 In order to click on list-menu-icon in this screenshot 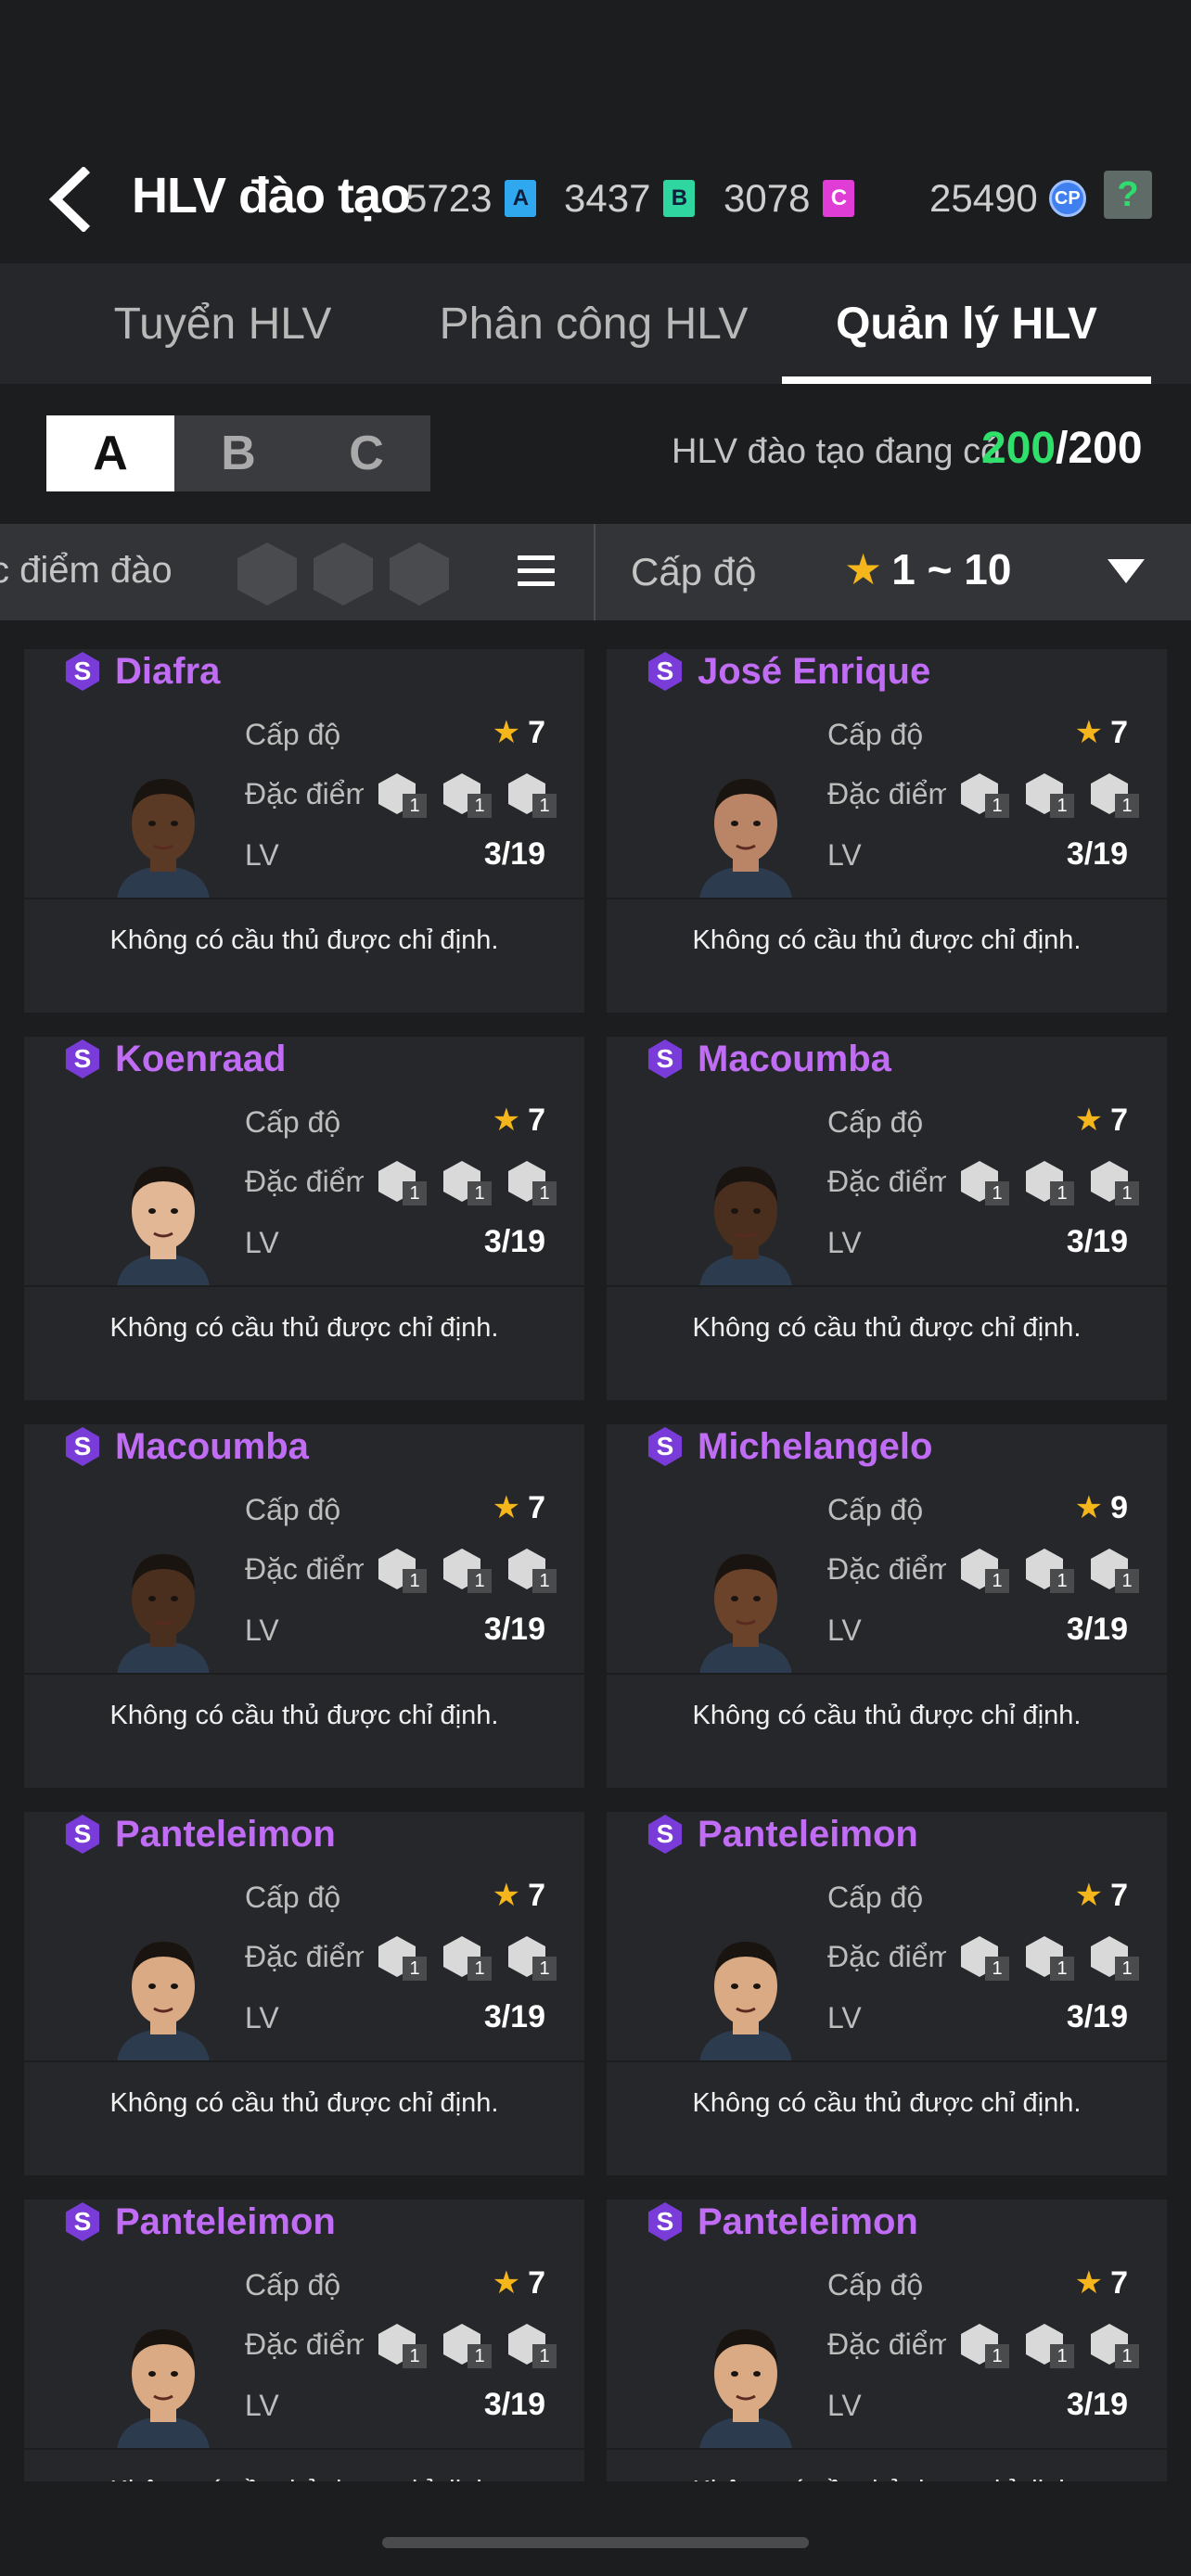, I will do `click(536, 572)`.